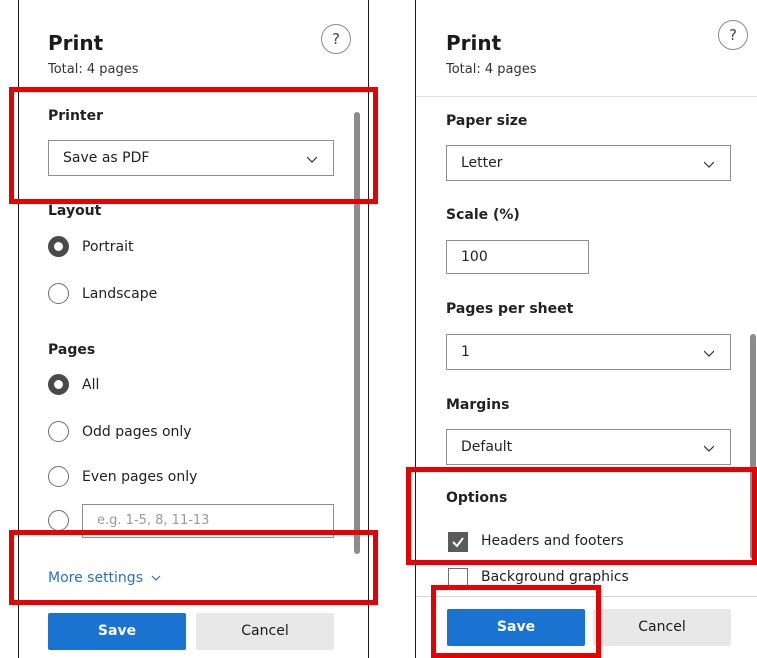  What do you see at coordinates (487, 447) in the screenshot?
I see `margins-value: Default` at bounding box center [487, 447].